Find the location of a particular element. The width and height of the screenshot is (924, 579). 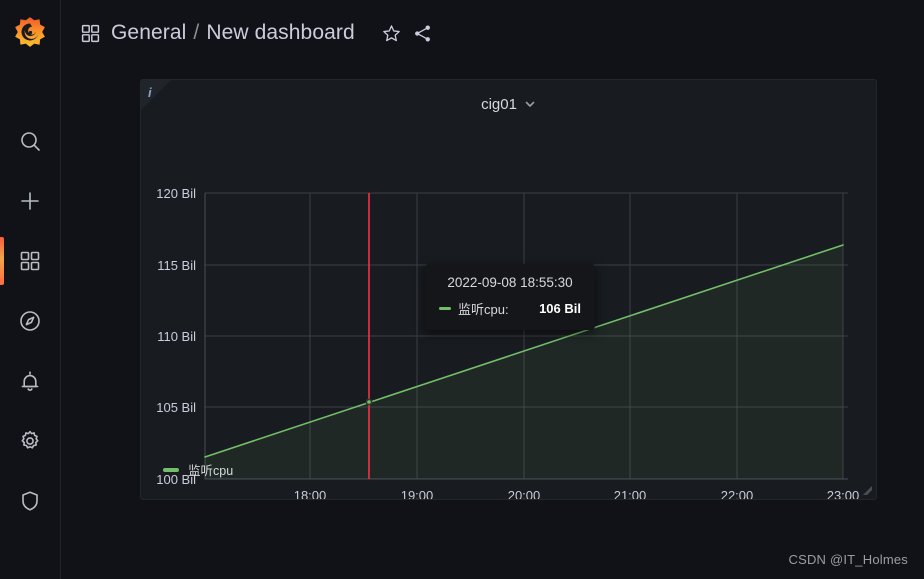

svg-text: 105 Bil is located at coordinates (176, 407).